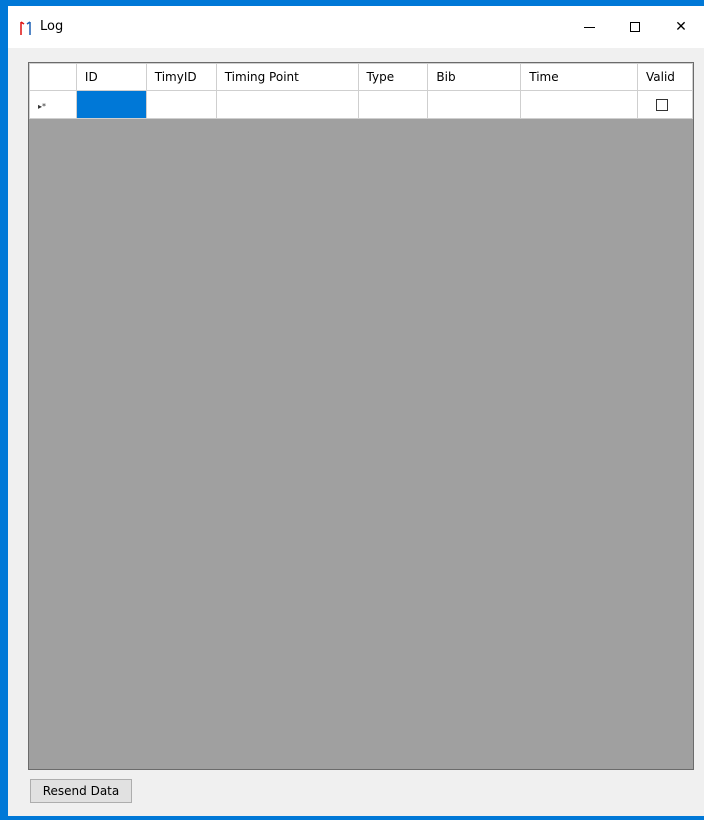 Image resolution: width=704 pixels, height=820 pixels. I want to click on cell-valid, so click(665, 104).